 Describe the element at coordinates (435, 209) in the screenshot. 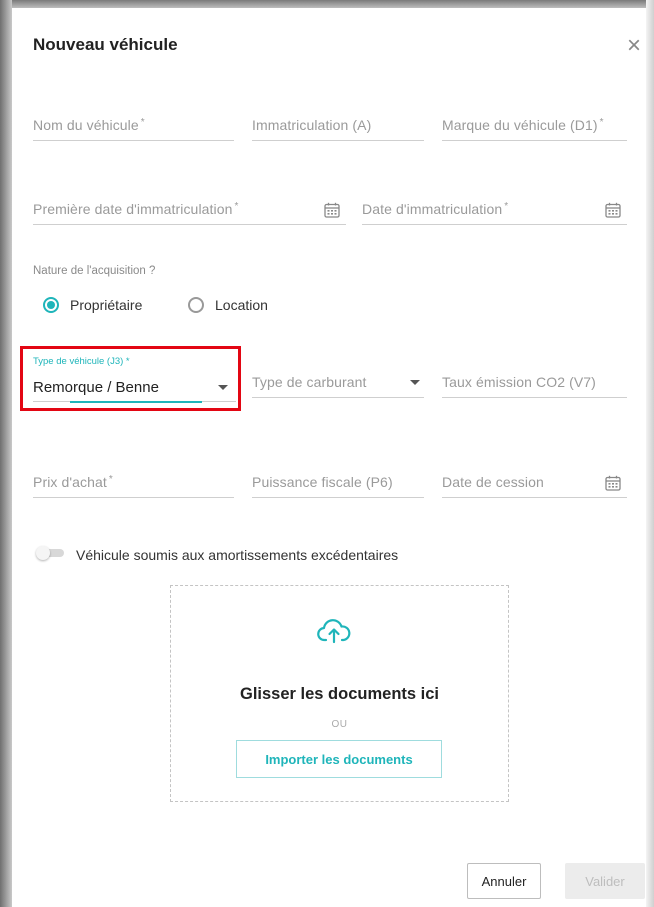

I see `registration-date-placeholder: Date d'immatriculation *` at that location.